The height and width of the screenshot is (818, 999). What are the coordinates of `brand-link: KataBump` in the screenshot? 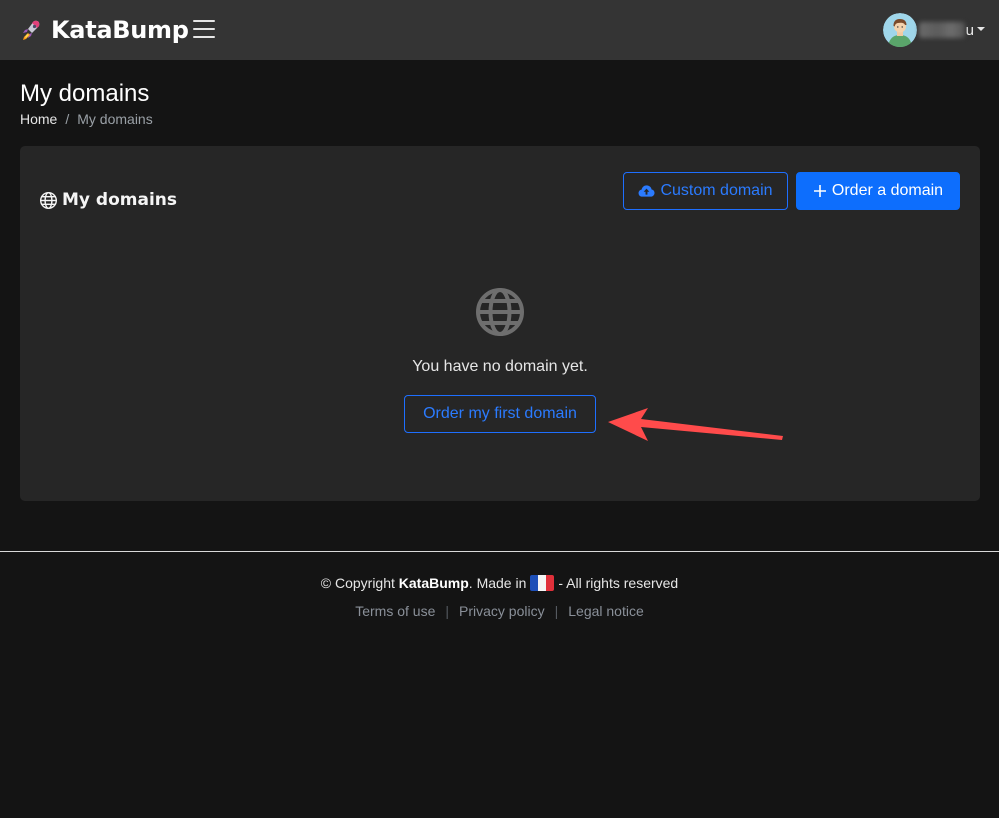 It's located at (104, 30).